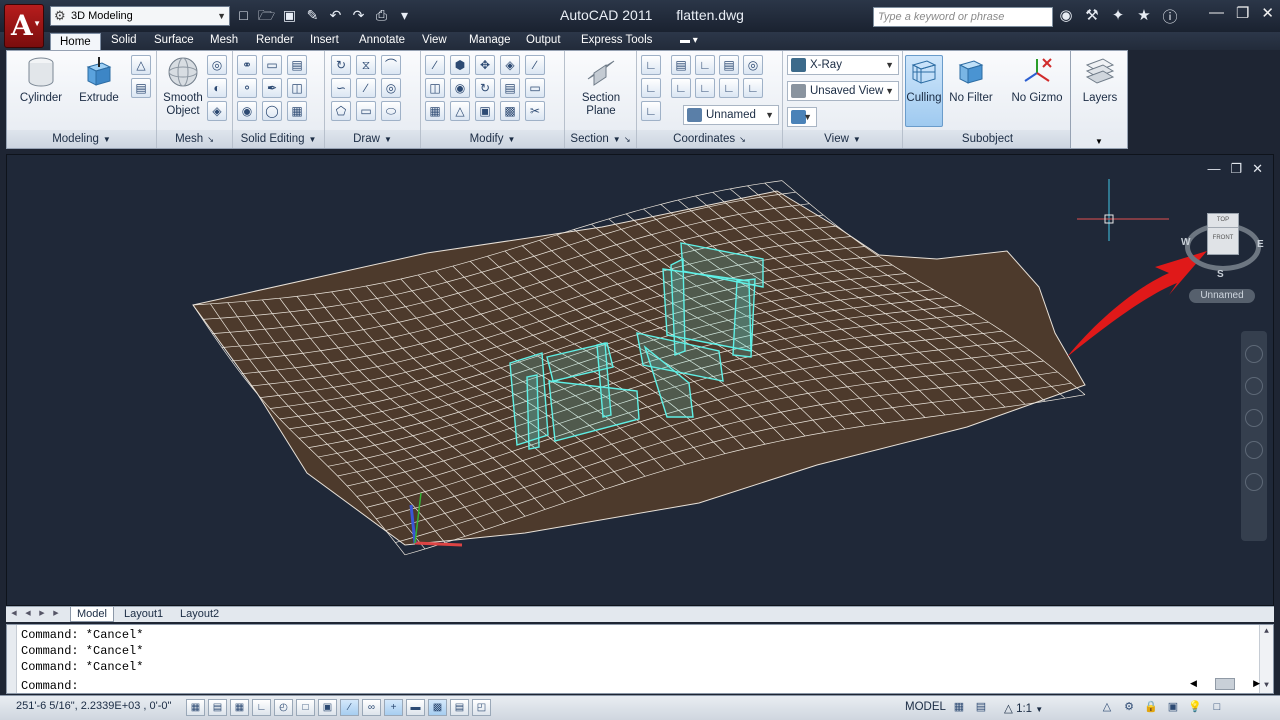  Describe the element at coordinates (275, 41) in the screenshot. I see `tab-render: Render` at that location.